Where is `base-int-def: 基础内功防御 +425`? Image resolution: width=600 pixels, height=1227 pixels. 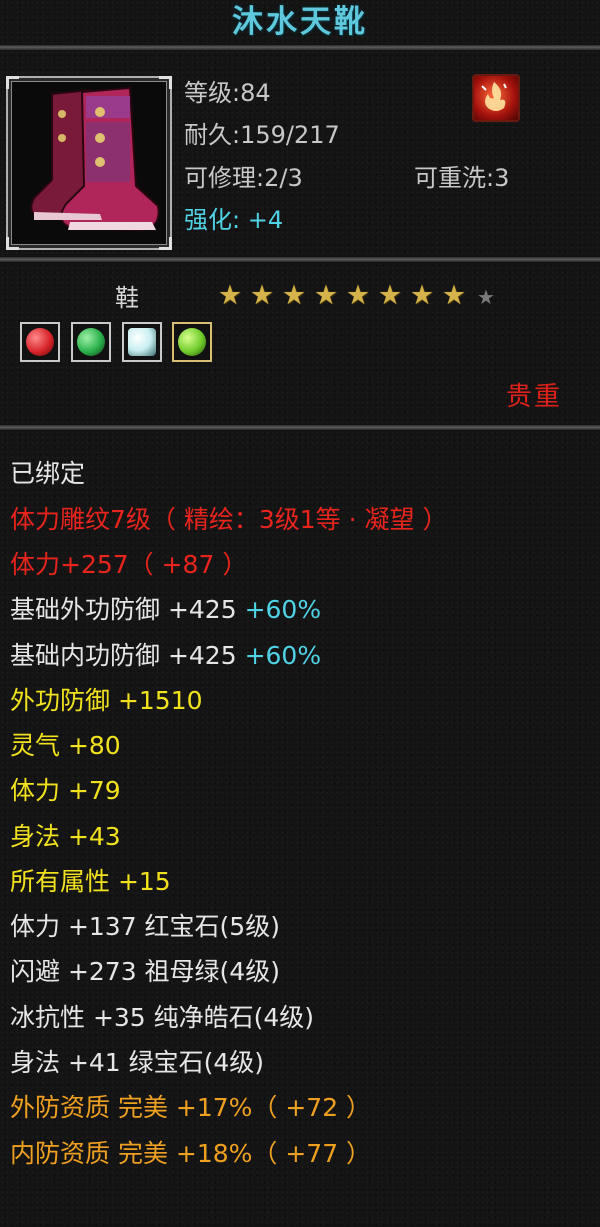 base-int-def: 基础内功防御 +425 is located at coordinates (123, 655).